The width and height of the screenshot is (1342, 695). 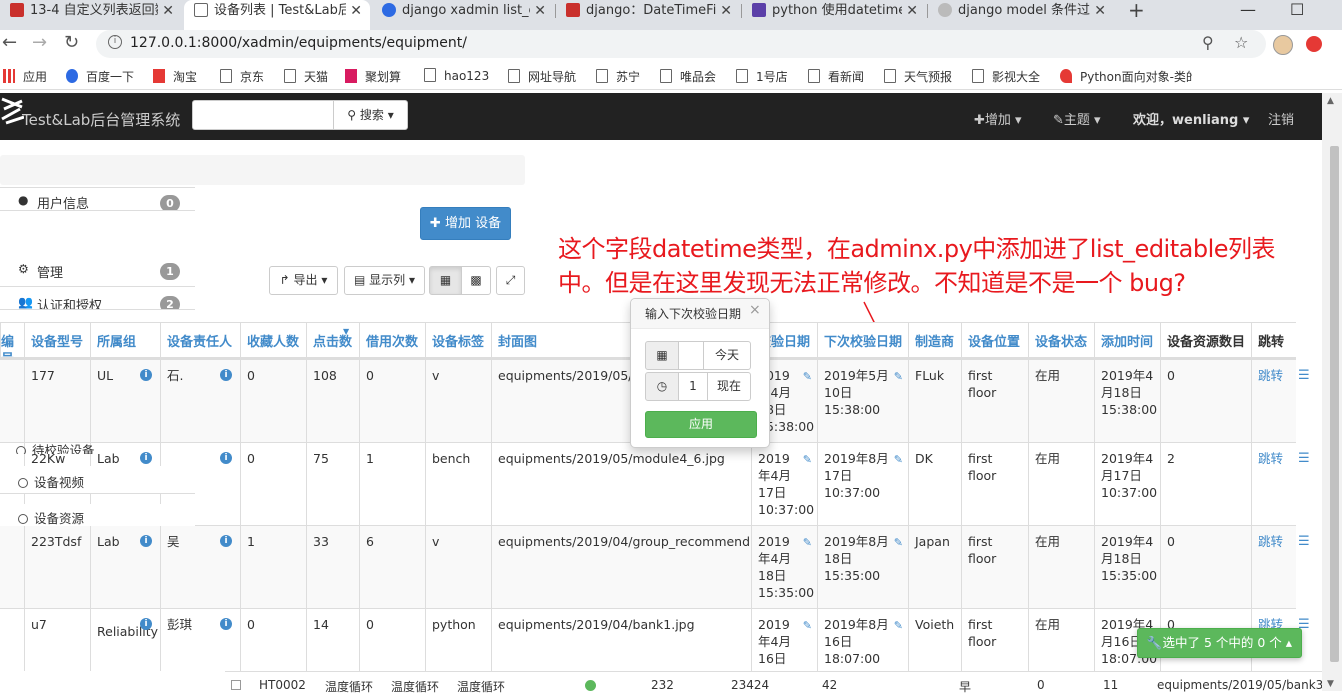 What do you see at coordinates (100, 76) in the screenshot?
I see `bookmark-baidu: 百度一下` at bounding box center [100, 76].